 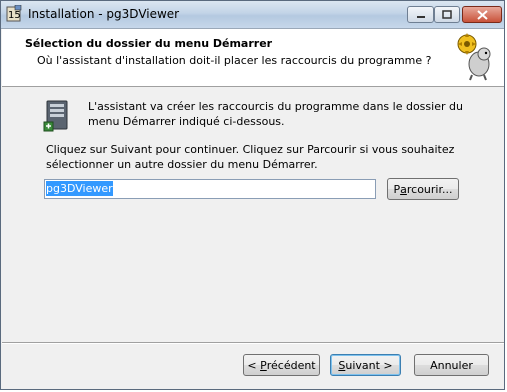 What do you see at coordinates (342, 365) in the screenshot?
I see `next-label-accel: S` at bounding box center [342, 365].